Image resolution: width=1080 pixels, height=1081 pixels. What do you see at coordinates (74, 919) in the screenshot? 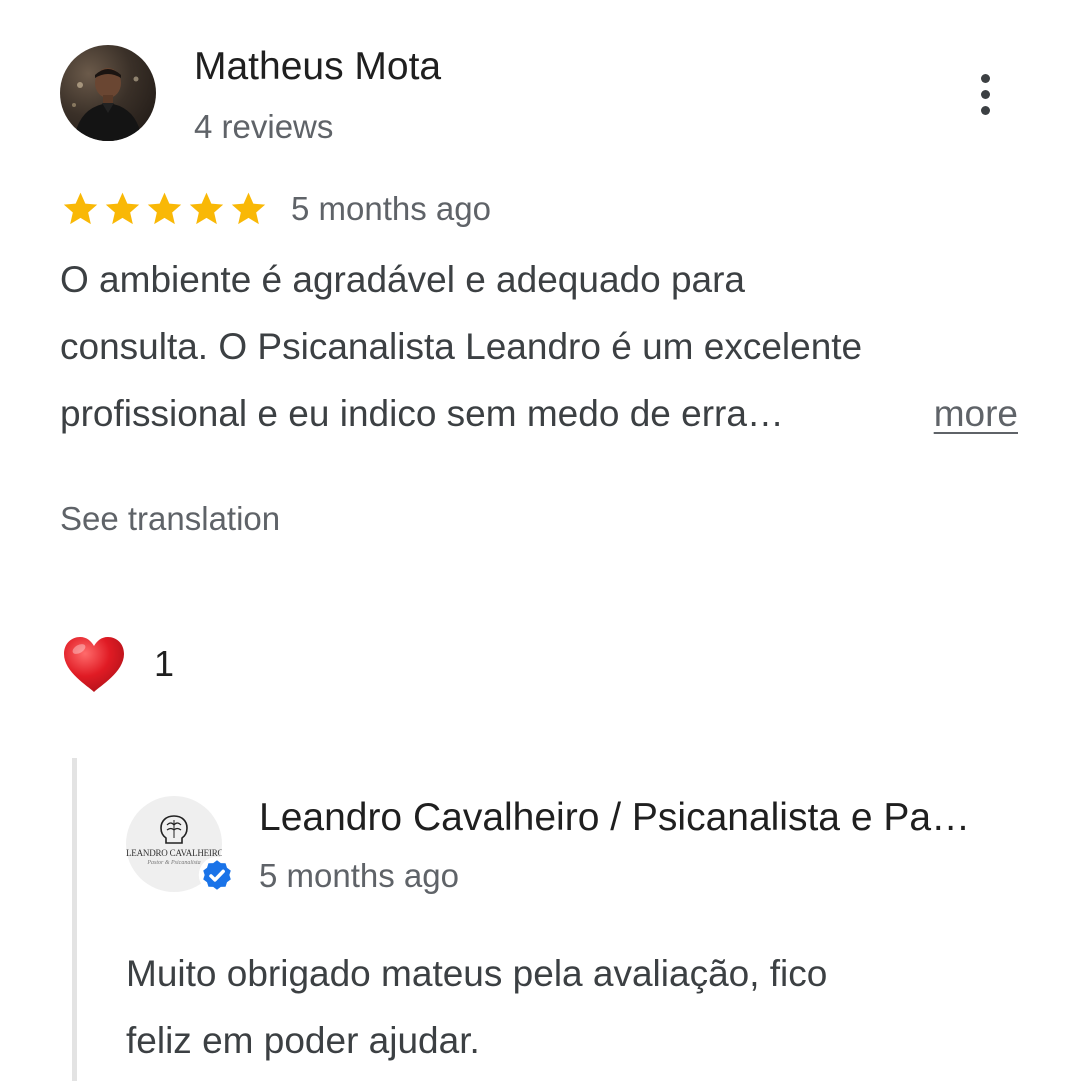
I see `reply-divider` at bounding box center [74, 919].